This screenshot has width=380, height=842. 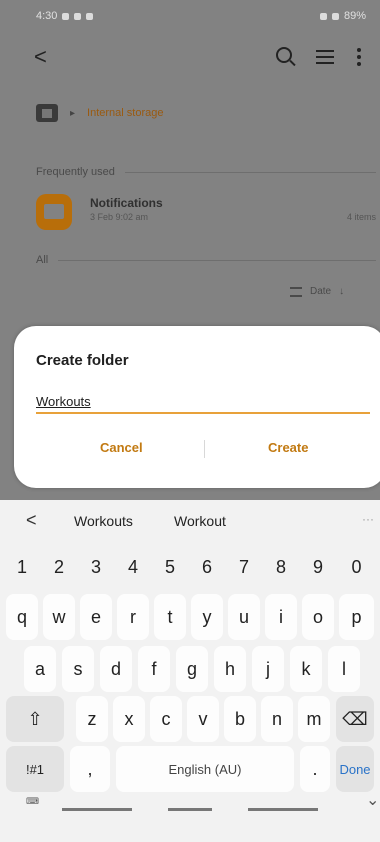 I want to click on key-p: p, so click(x=356, y=617).